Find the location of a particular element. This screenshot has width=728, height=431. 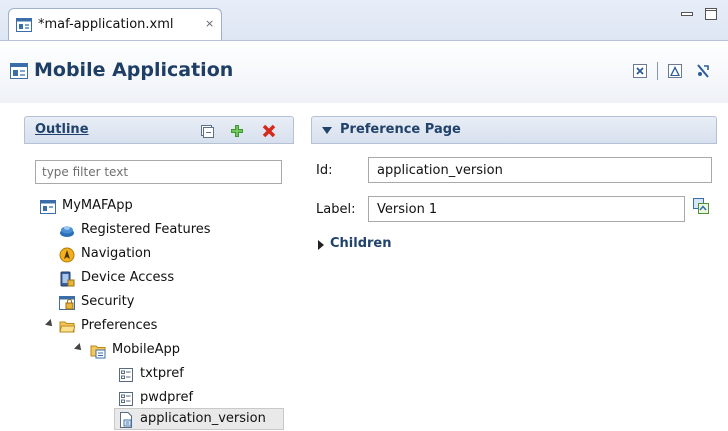

delete-icon is located at coordinates (269, 131).